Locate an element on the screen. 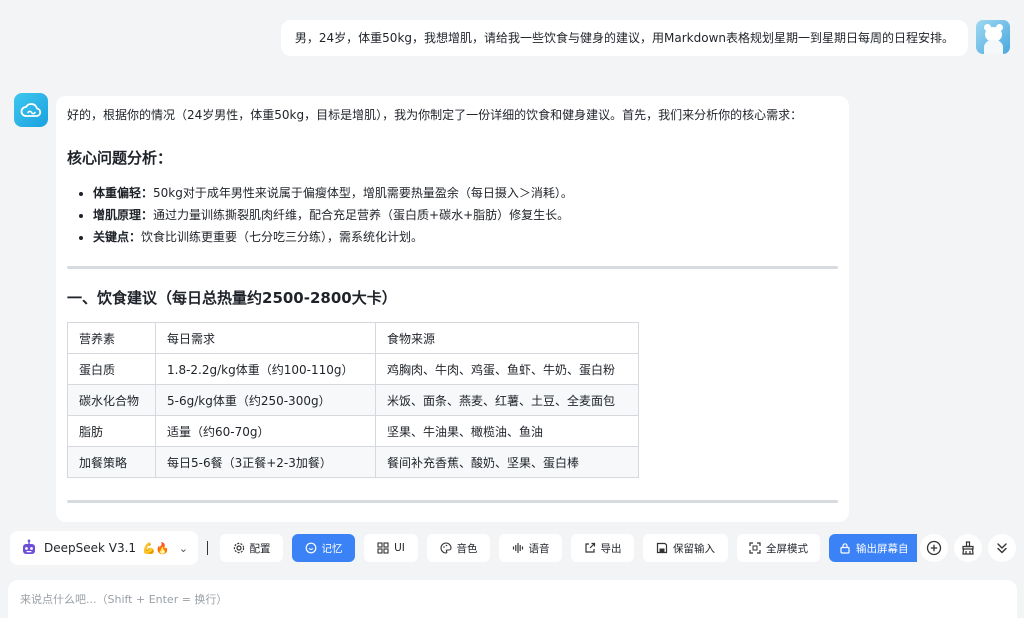 The width and height of the screenshot is (1024, 618). speech-button: 语音 is located at coordinates (530, 548).